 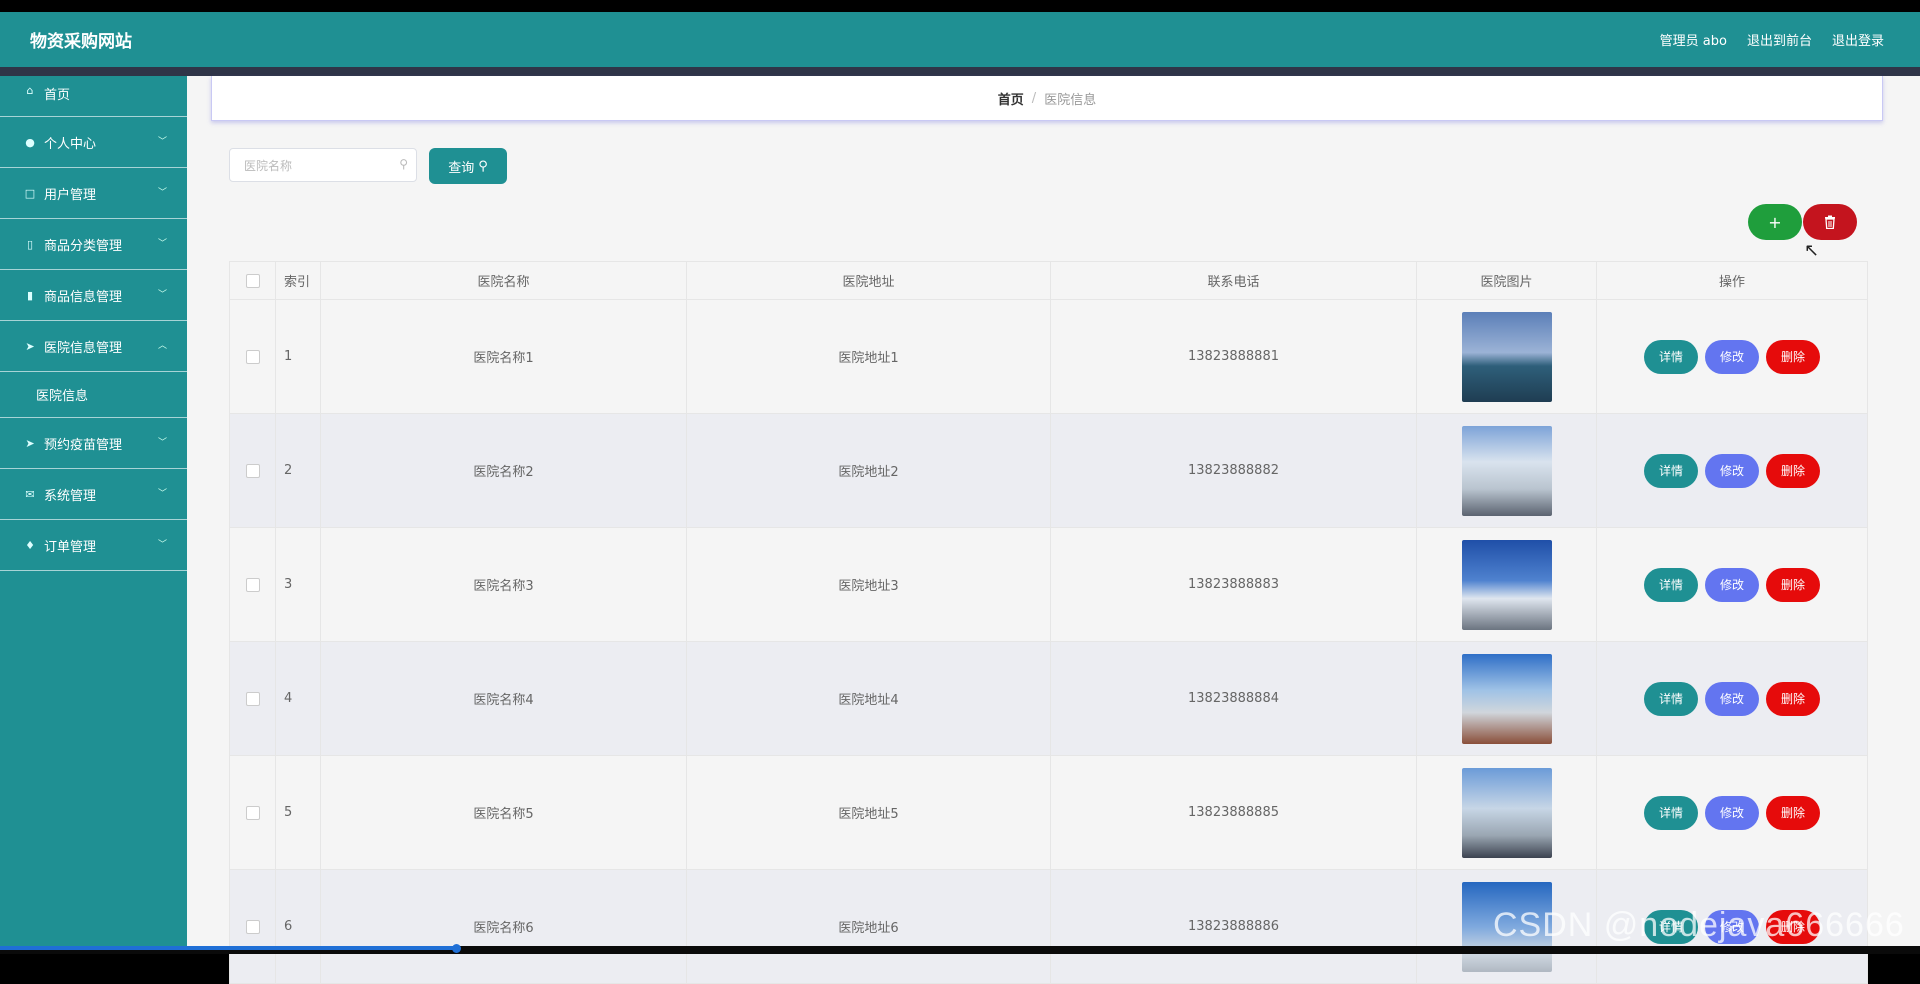 What do you see at coordinates (960, 71) in the screenshot?
I see `header-divider` at bounding box center [960, 71].